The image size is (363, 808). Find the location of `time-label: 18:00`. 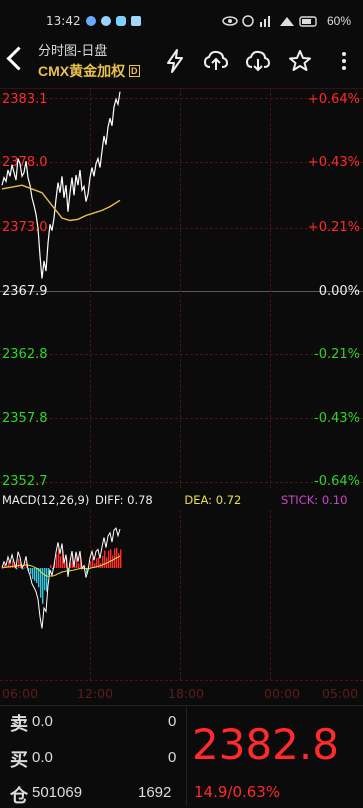

time-label: 18:00 is located at coordinates (186, 693).